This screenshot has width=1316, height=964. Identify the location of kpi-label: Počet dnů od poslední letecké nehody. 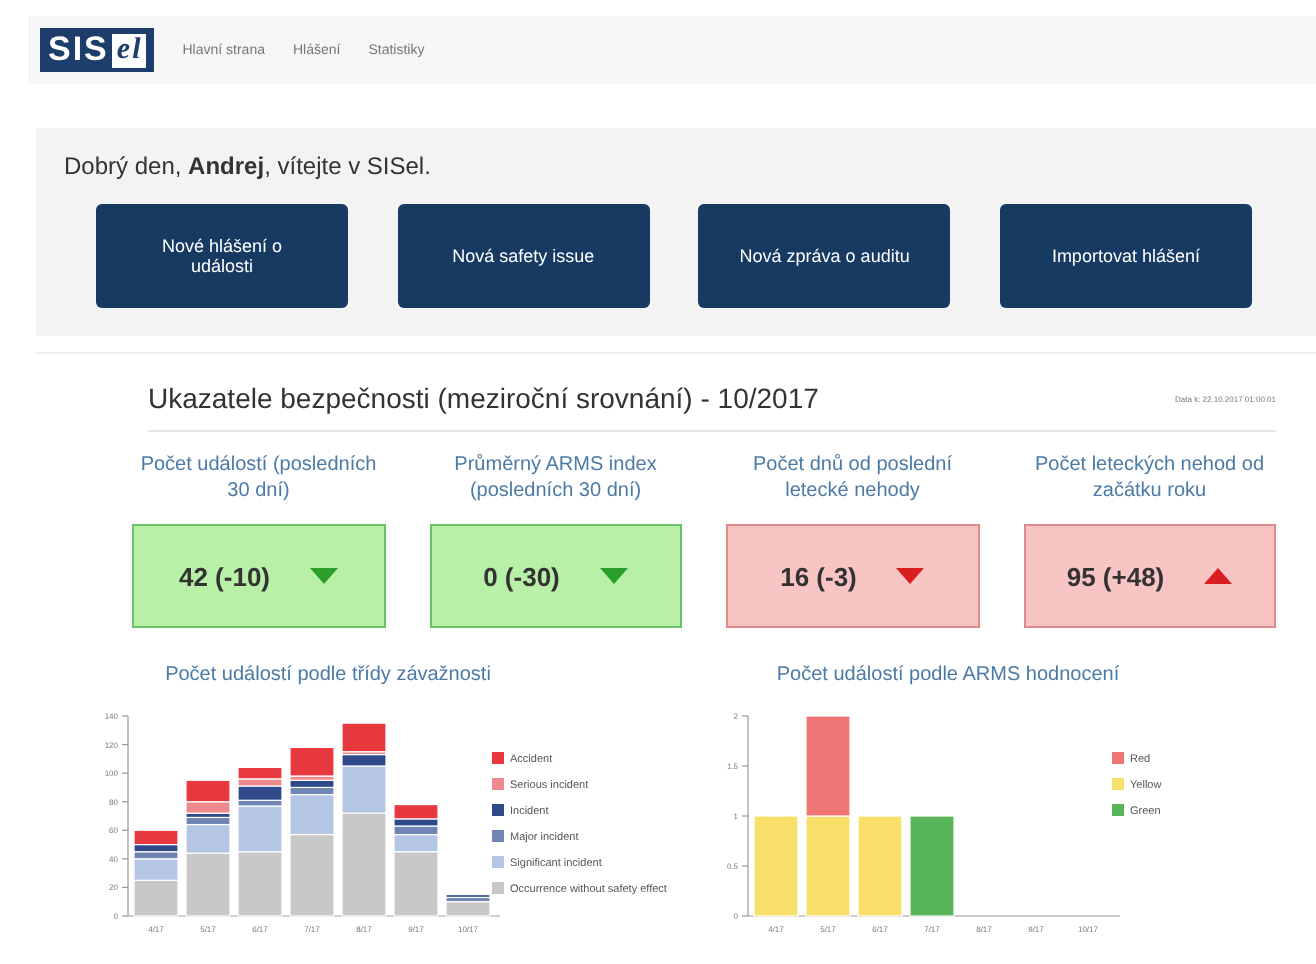
(852, 479).